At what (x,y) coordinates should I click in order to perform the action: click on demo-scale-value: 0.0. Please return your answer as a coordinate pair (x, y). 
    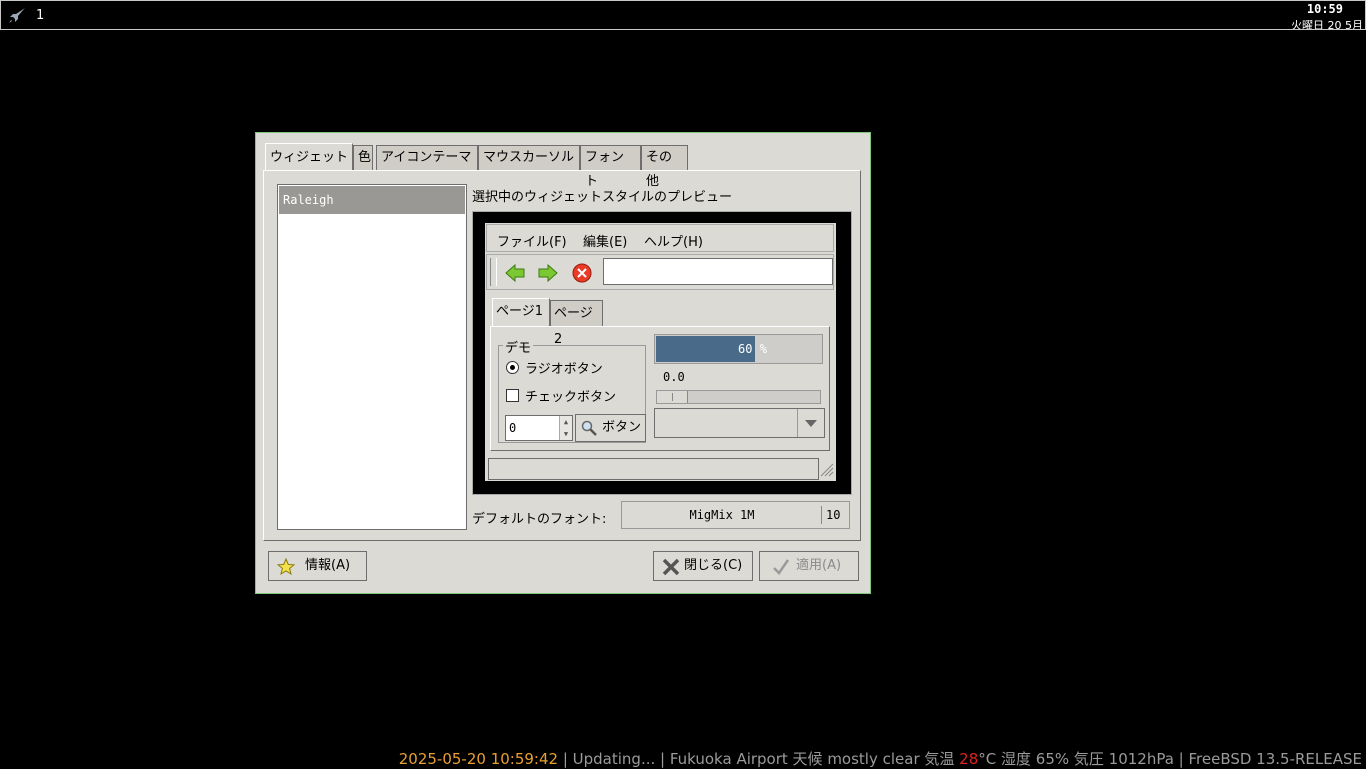
    Looking at the image, I should click on (674, 377).